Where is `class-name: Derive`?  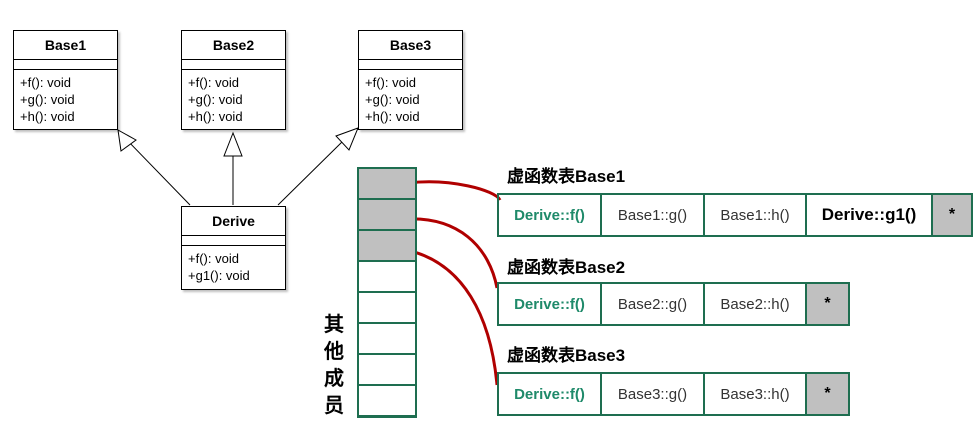 class-name: Derive is located at coordinates (233, 221).